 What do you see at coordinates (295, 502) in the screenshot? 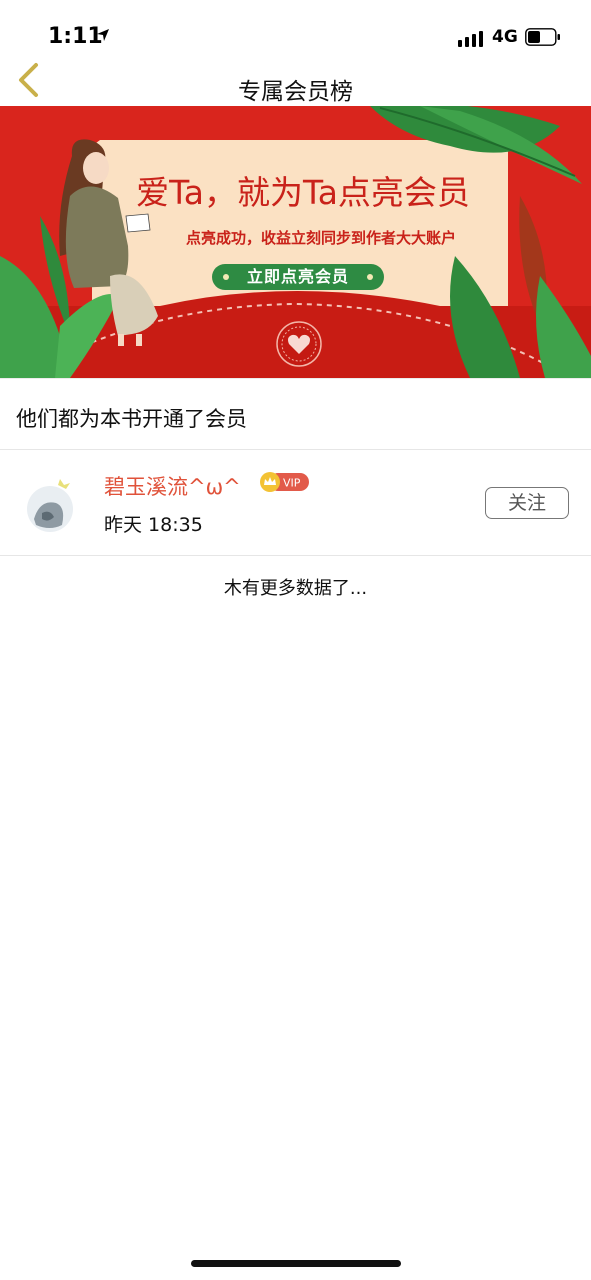
I see `member-row: 碧玉溪流^ω^ VIP 昨天 18:35 关注` at bounding box center [295, 502].